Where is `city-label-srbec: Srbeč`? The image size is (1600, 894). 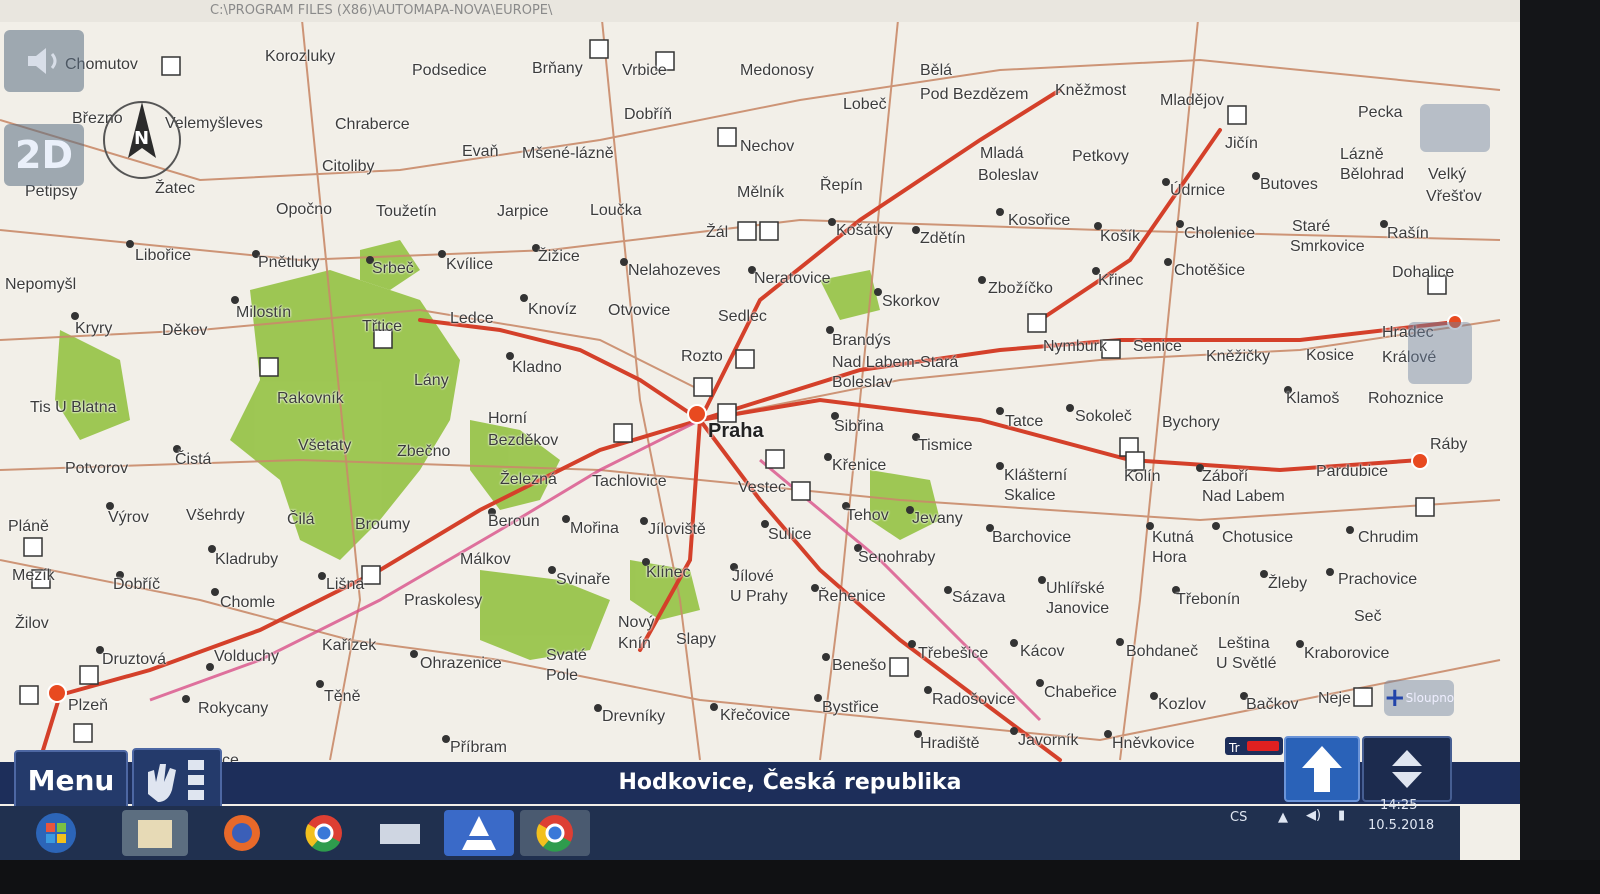 city-label-srbec: Srbeč is located at coordinates (393, 269).